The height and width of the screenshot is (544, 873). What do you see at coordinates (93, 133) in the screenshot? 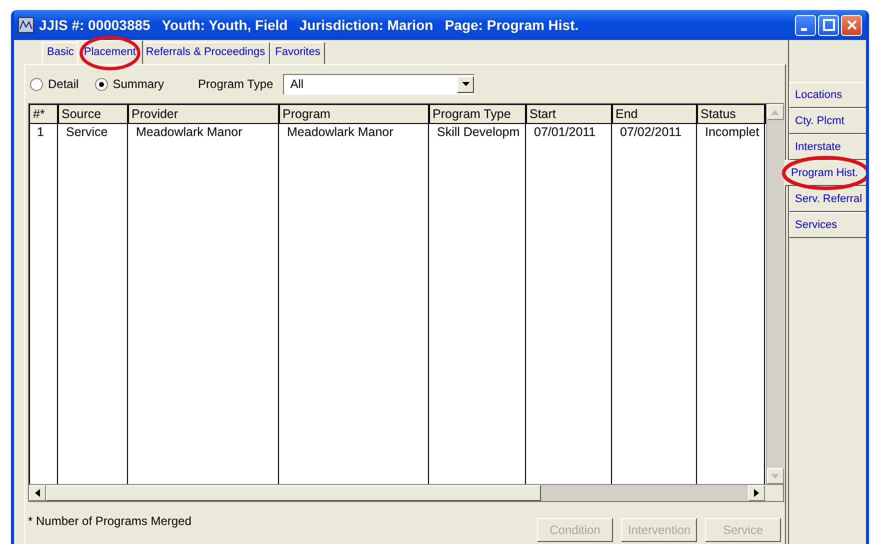
I see `table-cell: Service` at bounding box center [93, 133].